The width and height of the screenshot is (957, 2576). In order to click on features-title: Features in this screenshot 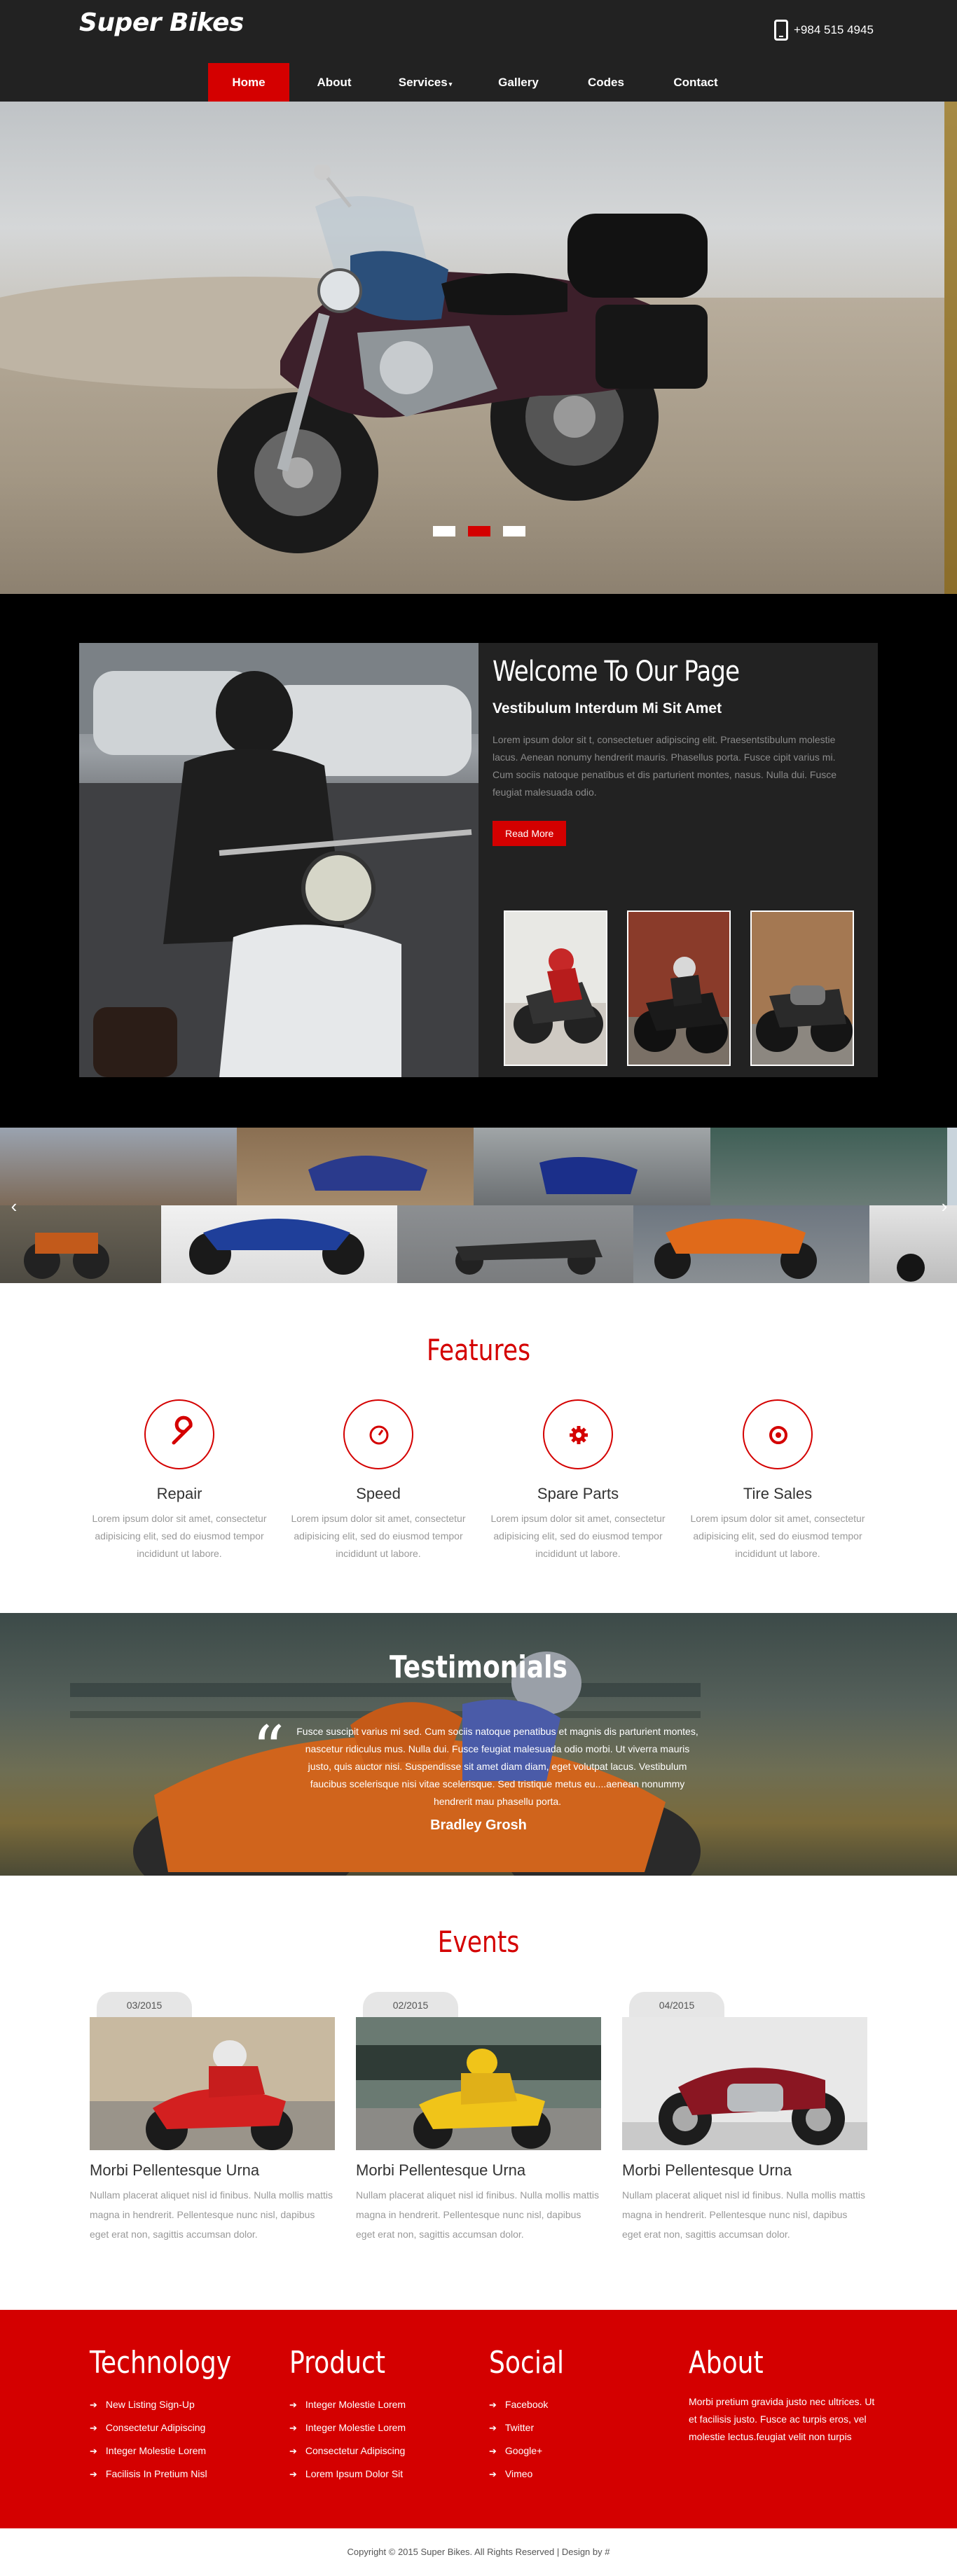, I will do `click(478, 1350)`.